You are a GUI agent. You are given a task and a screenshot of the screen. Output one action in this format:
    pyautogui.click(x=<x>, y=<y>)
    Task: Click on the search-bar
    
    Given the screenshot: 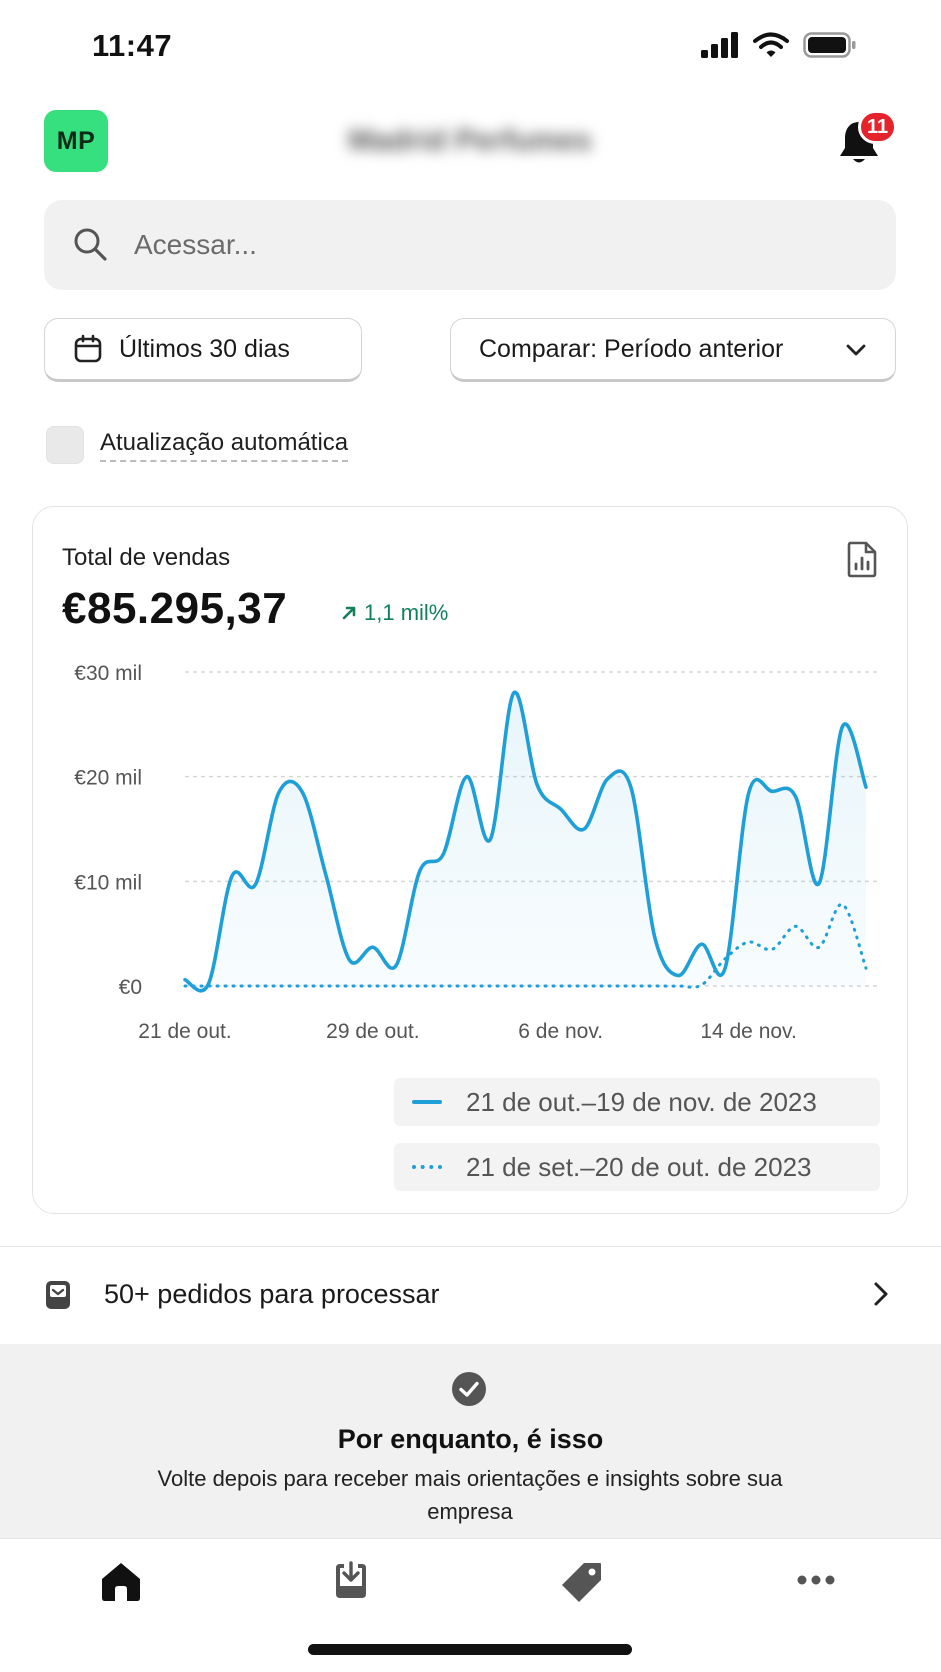 What is the action you would take?
    pyautogui.click(x=470, y=245)
    